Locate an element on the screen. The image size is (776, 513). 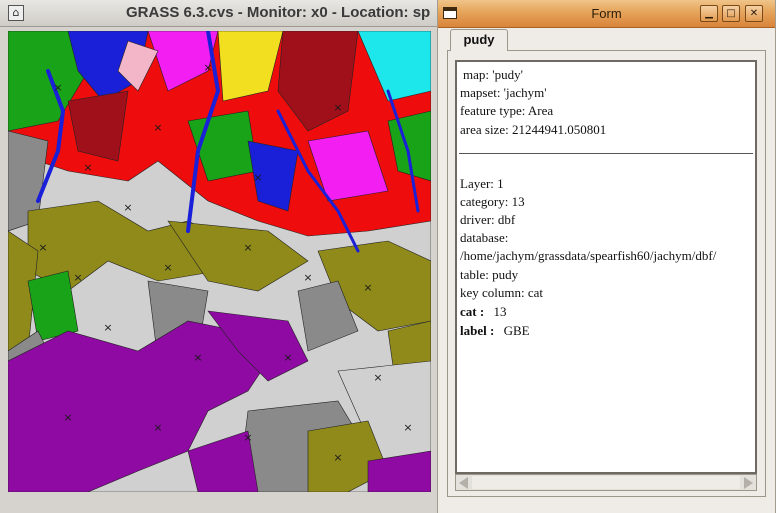
close-button: ✕ is located at coordinates (754, 13).